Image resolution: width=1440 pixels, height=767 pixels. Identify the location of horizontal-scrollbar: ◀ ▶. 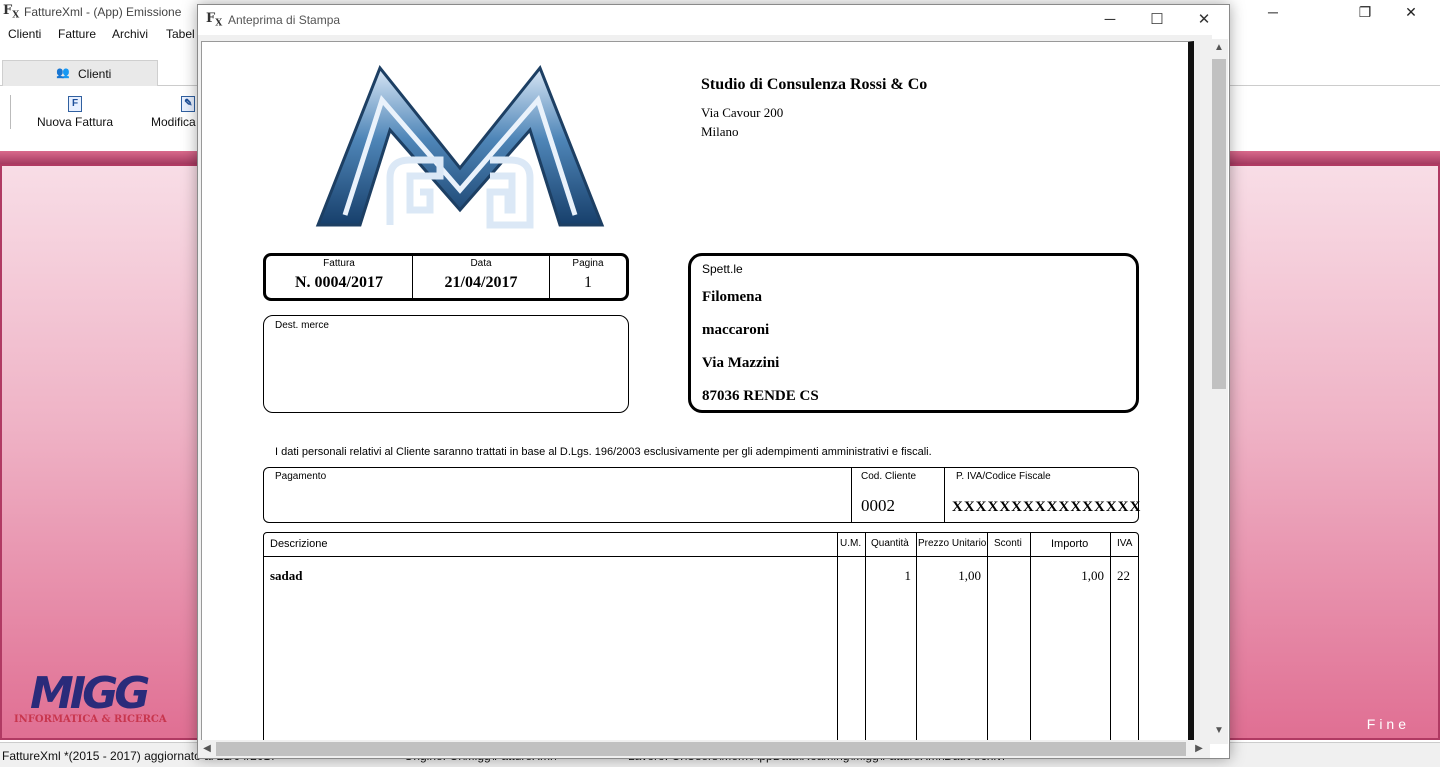
(704, 749).